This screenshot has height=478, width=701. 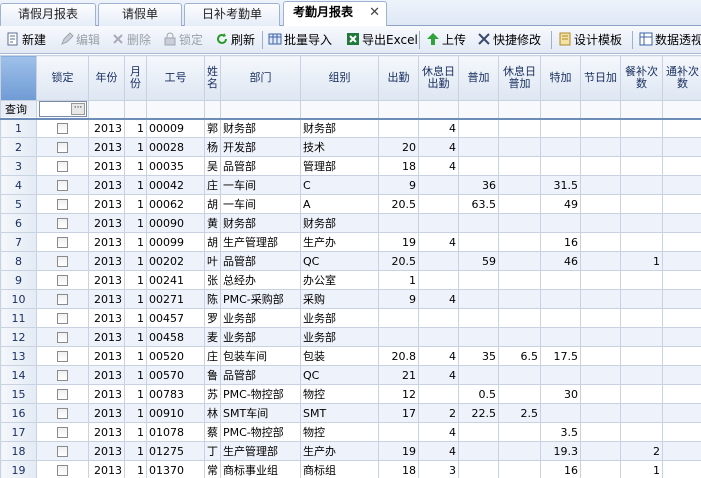 What do you see at coordinates (478, 394) in the screenshot?
I see `cell-ot-normal: 0.5` at bounding box center [478, 394].